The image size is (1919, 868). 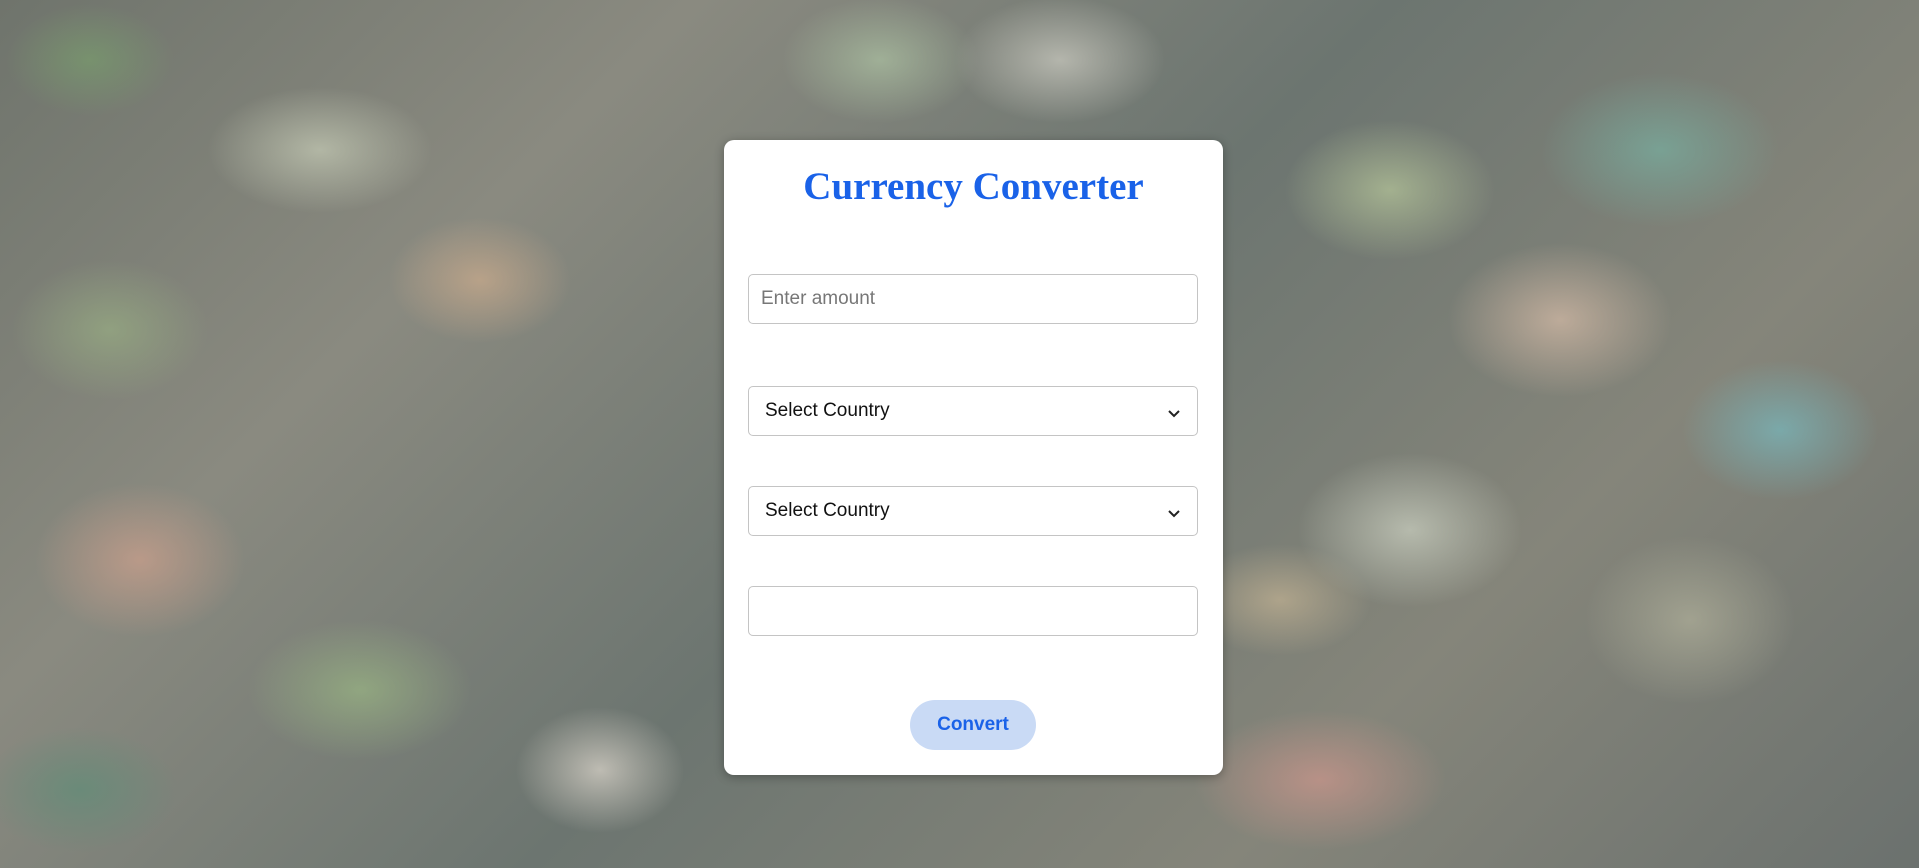 What do you see at coordinates (973, 725) in the screenshot?
I see `convert-button: Convert` at bounding box center [973, 725].